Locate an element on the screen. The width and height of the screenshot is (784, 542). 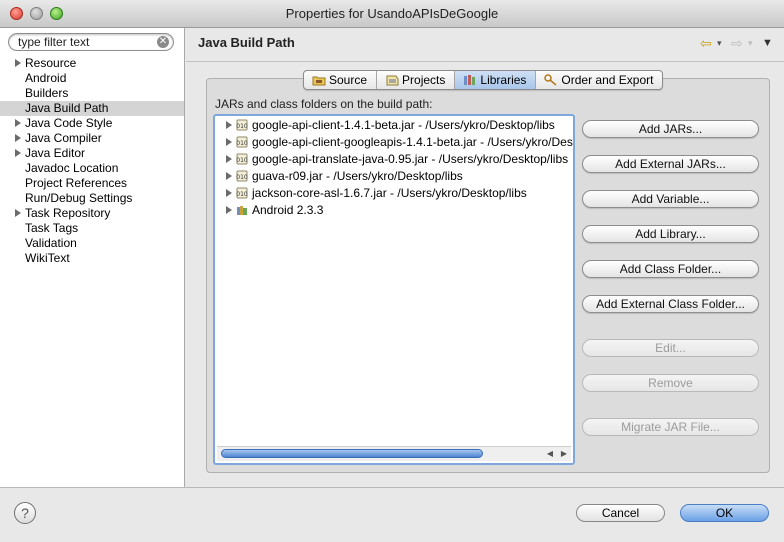
tree-item-java-compiler: Java Compiler is located at coordinates (92, 138).